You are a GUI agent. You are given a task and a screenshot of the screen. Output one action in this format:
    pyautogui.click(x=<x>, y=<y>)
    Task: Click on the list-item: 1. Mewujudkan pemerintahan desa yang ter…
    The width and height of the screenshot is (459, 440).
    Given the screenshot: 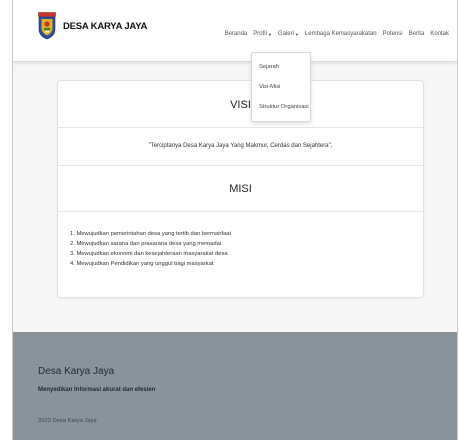 What is the action you would take?
    pyautogui.click(x=151, y=234)
    